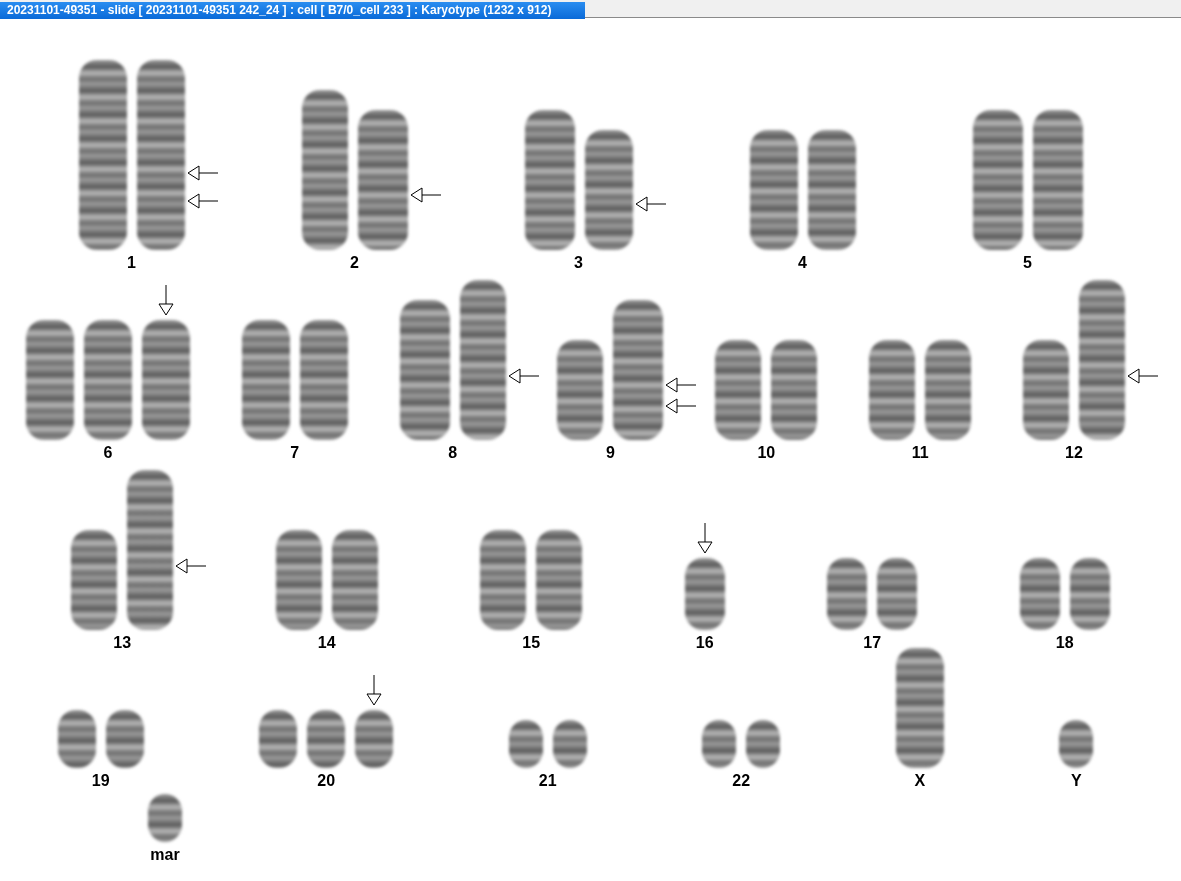 The image size is (1181, 881). What do you see at coordinates (920, 781) in the screenshot?
I see `chromosome-label: X` at bounding box center [920, 781].